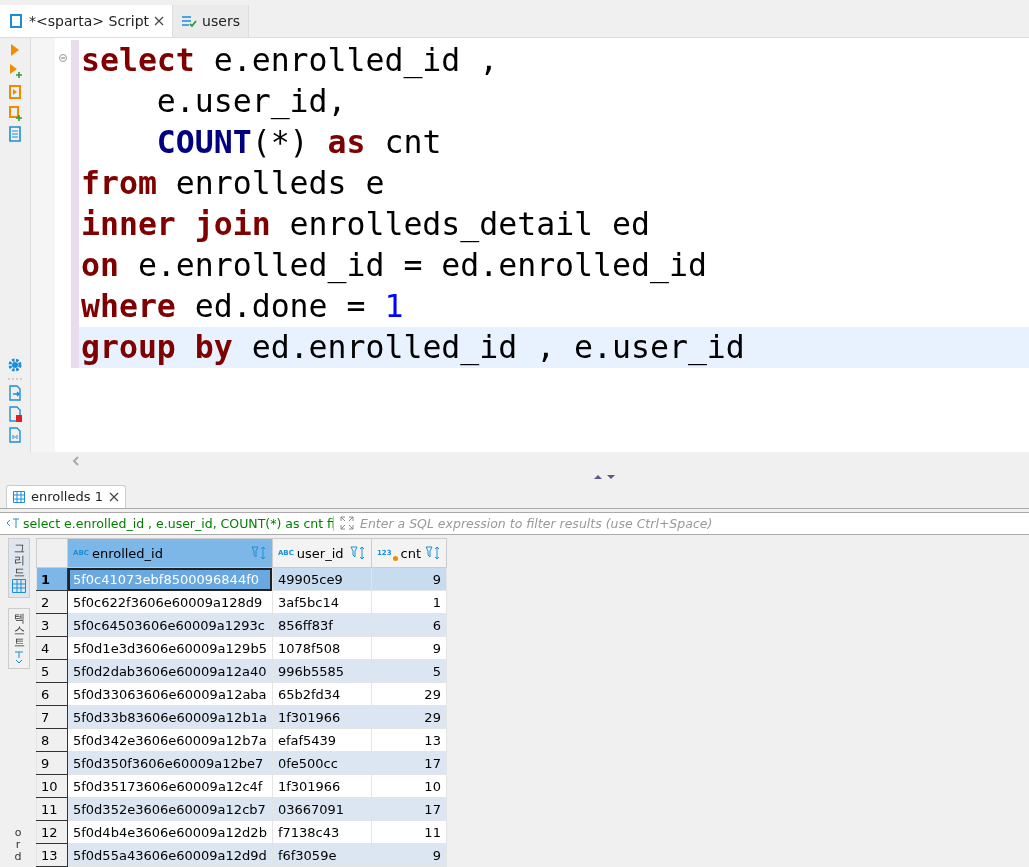 The image size is (1029, 867). Describe the element at coordinates (347, 523) in the screenshot. I see `expand-icon` at that location.